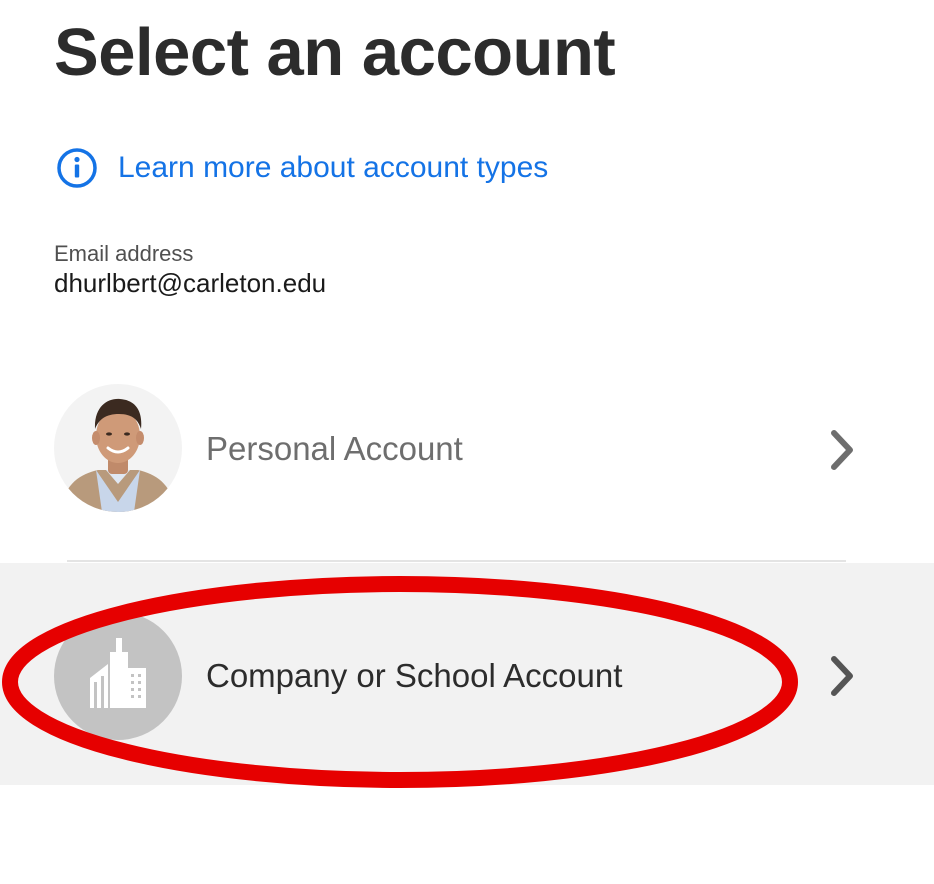  What do you see at coordinates (118, 448) in the screenshot?
I see `user-photo` at bounding box center [118, 448].